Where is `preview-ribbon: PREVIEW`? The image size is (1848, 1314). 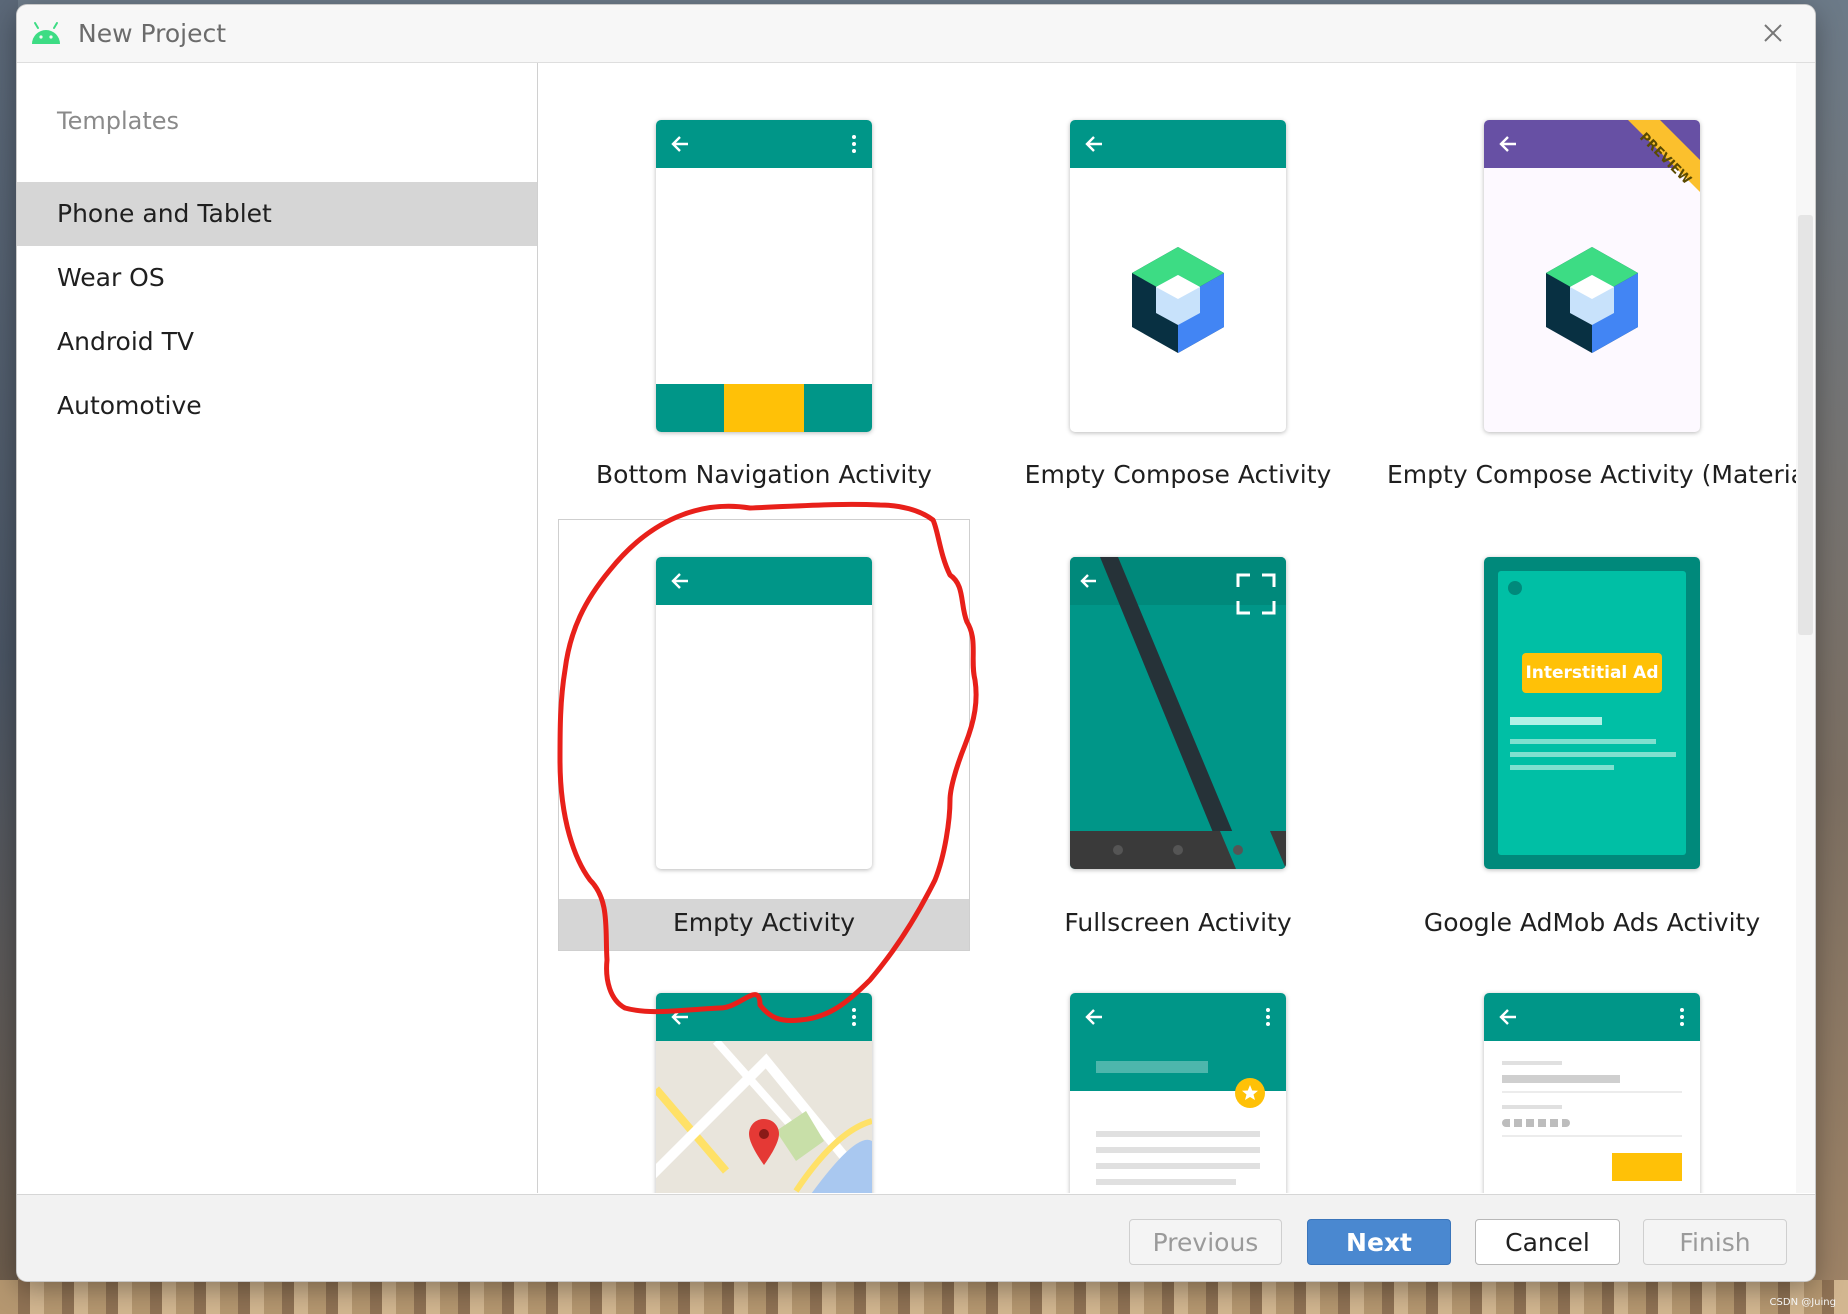
preview-ribbon: PREVIEW is located at coordinates (1664, 156).